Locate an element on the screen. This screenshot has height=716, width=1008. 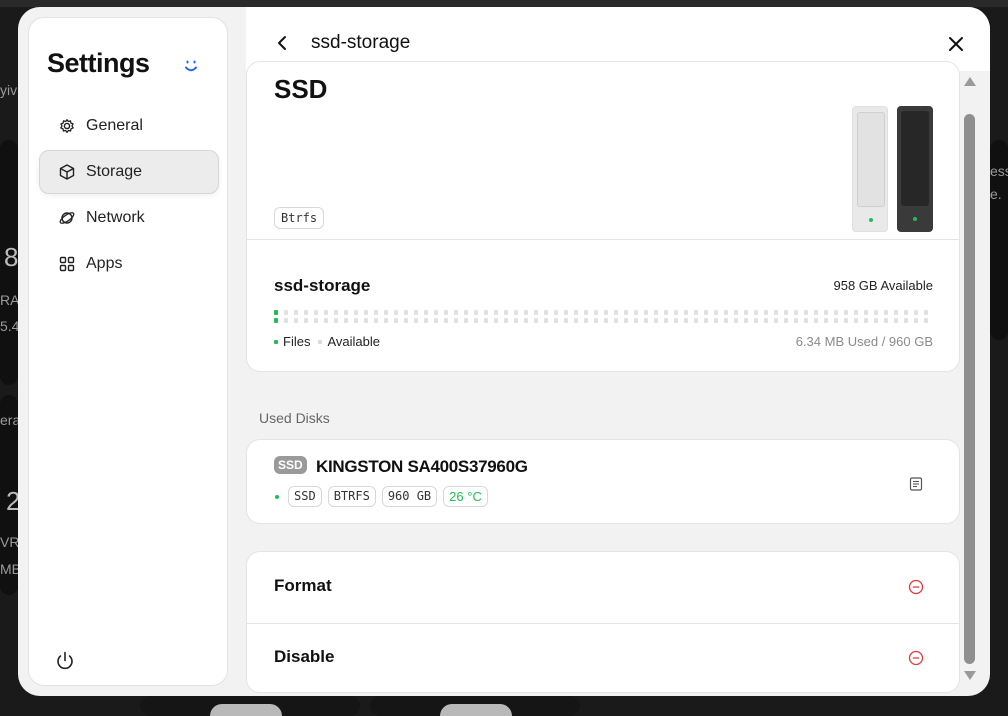
sidebar-item-network: Network is located at coordinates (129, 218).